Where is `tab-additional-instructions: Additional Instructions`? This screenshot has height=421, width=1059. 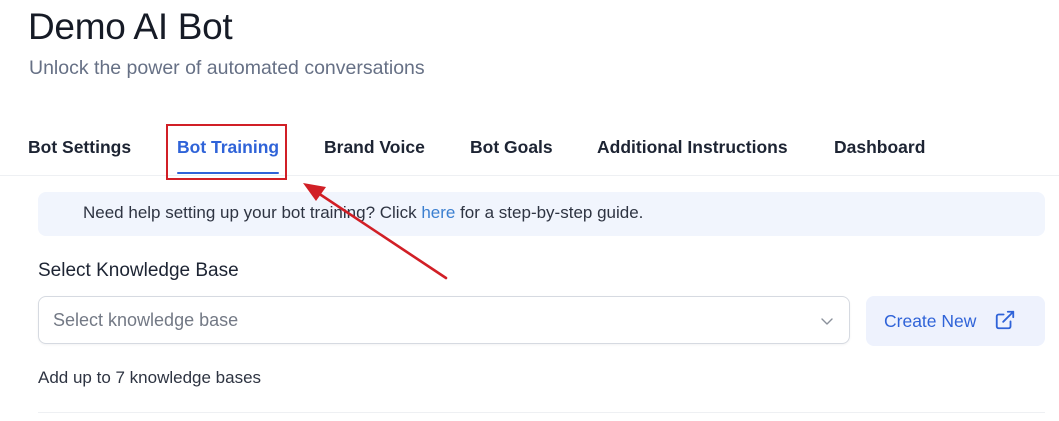
tab-additional-instructions: Additional Instructions is located at coordinates (693, 150).